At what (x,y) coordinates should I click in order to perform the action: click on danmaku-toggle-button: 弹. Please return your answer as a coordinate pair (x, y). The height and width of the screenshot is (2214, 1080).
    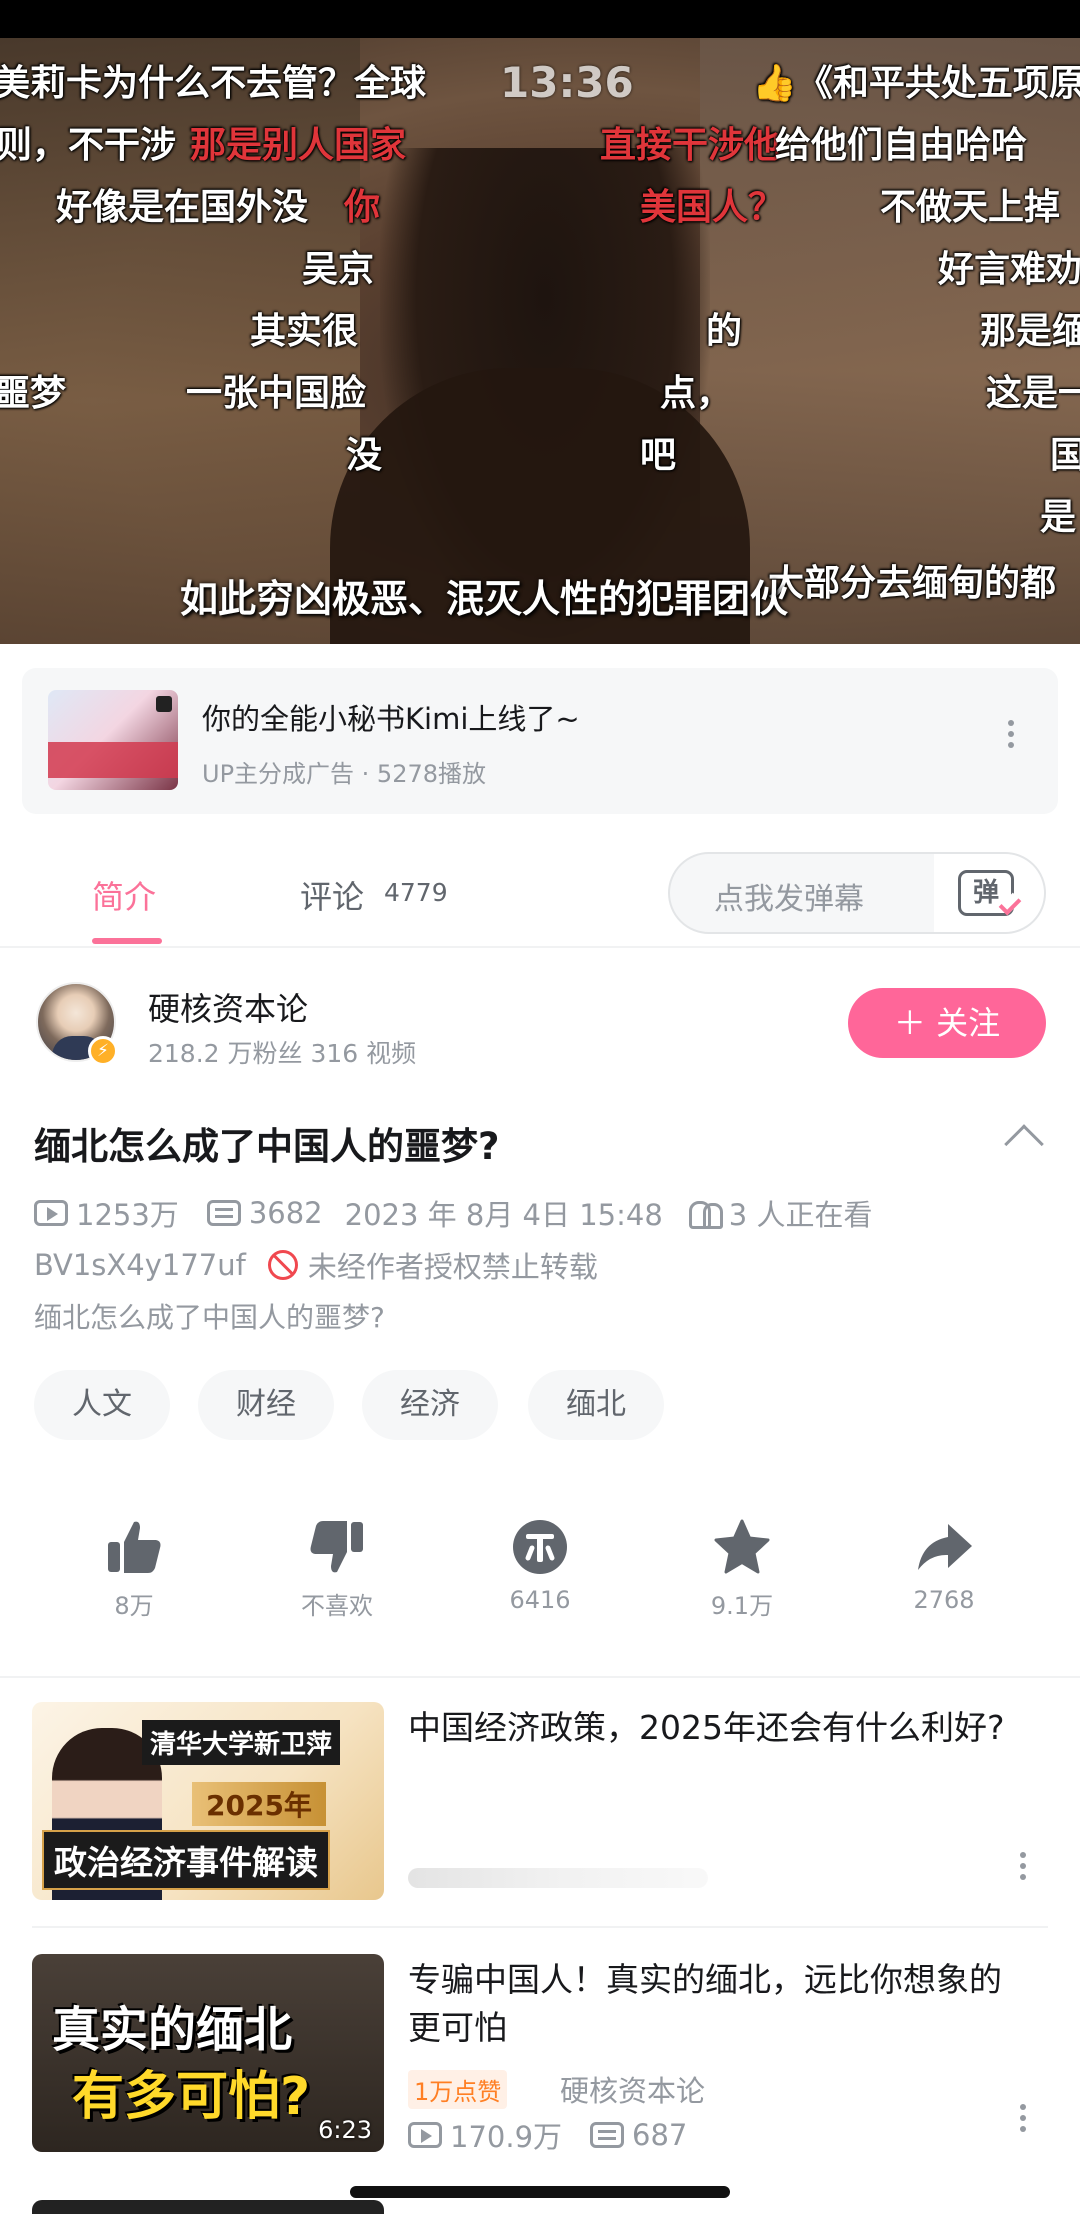
    Looking at the image, I should click on (989, 893).